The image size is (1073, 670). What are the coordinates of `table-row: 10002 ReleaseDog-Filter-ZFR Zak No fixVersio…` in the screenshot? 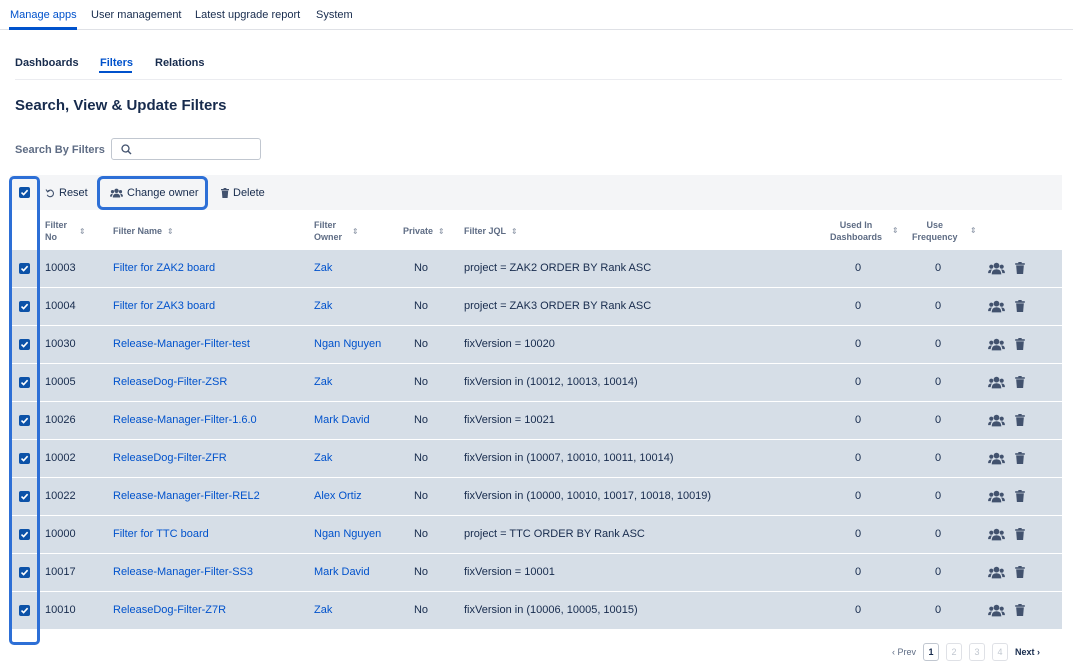 It's located at (536, 459).